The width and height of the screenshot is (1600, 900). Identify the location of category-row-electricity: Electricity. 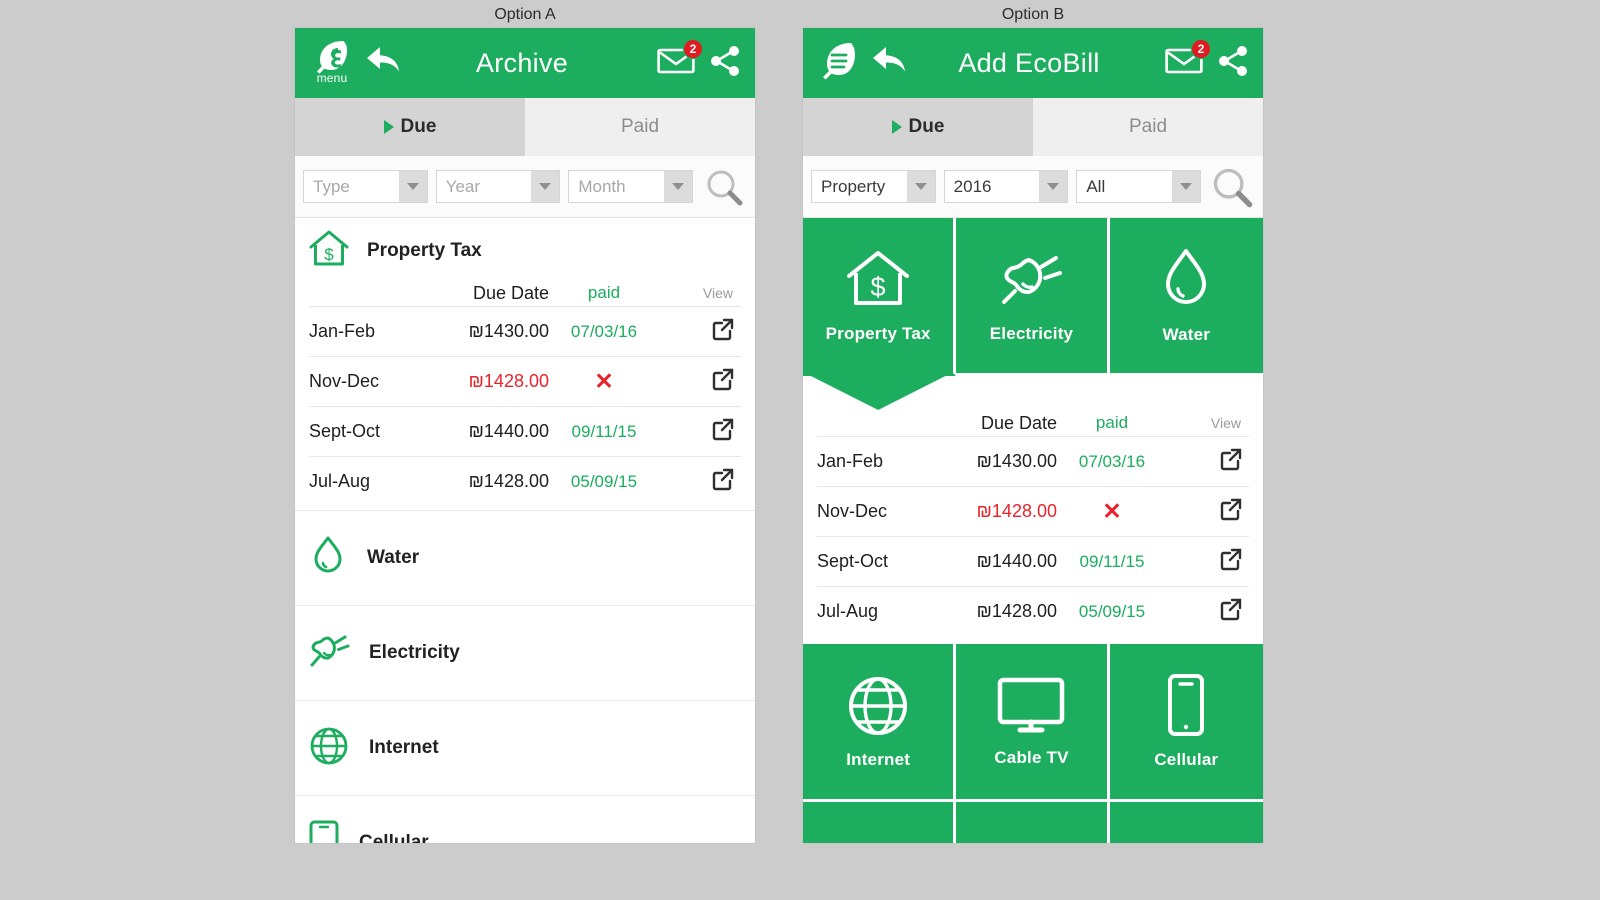
(525, 652).